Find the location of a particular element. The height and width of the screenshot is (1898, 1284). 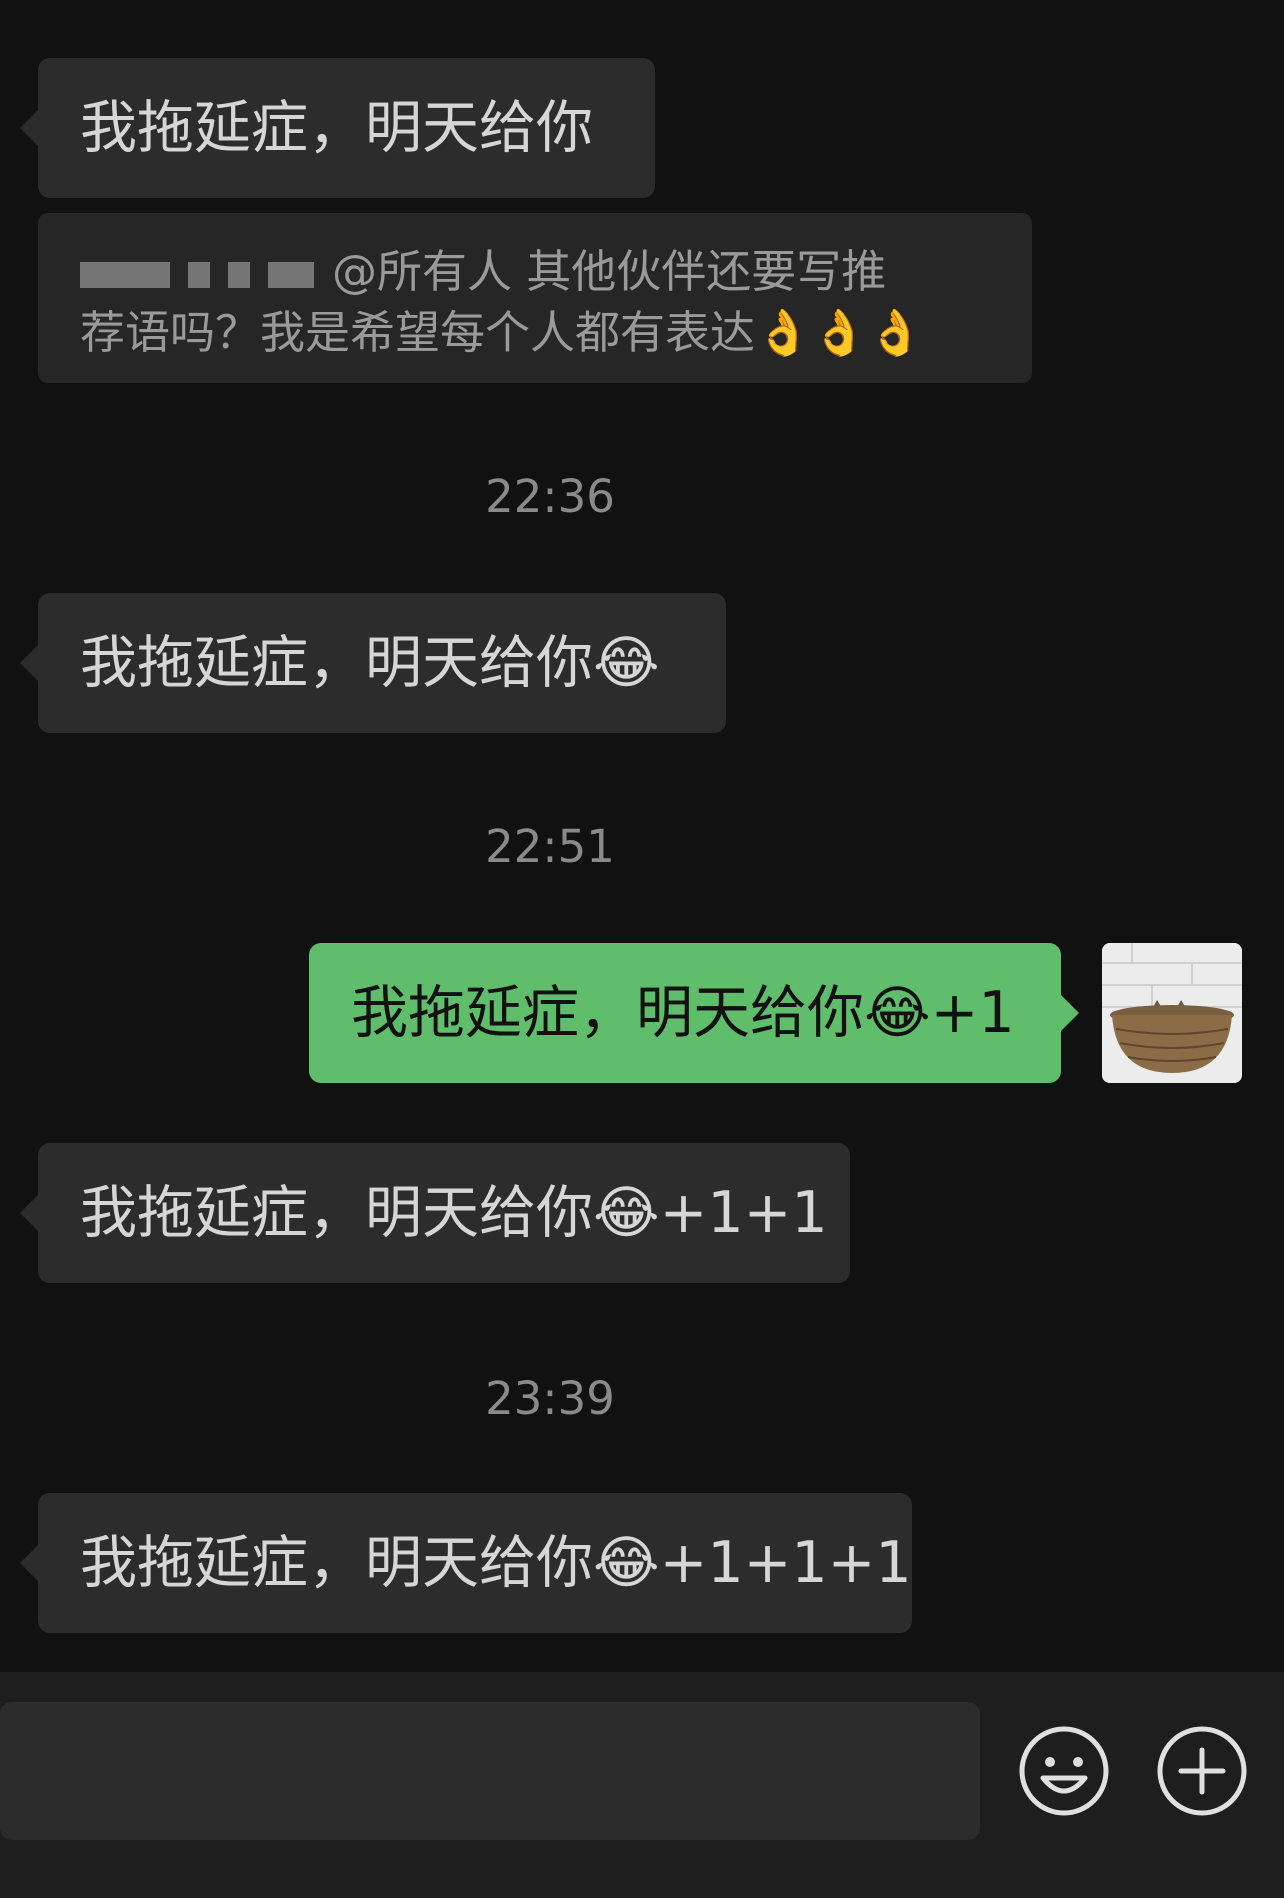

plus-circle-icon is located at coordinates (1202, 1771).